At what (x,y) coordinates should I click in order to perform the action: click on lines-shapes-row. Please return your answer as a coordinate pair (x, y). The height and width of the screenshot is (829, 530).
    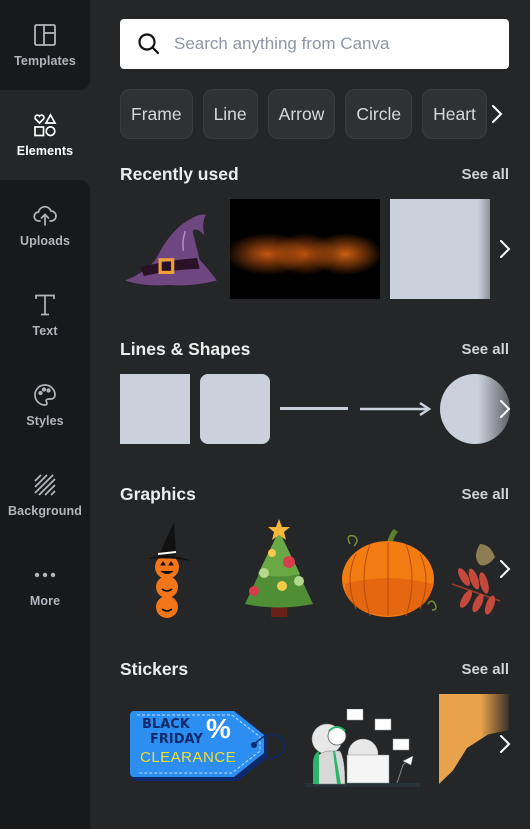
    Looking at the image, I should click on (325, 409).